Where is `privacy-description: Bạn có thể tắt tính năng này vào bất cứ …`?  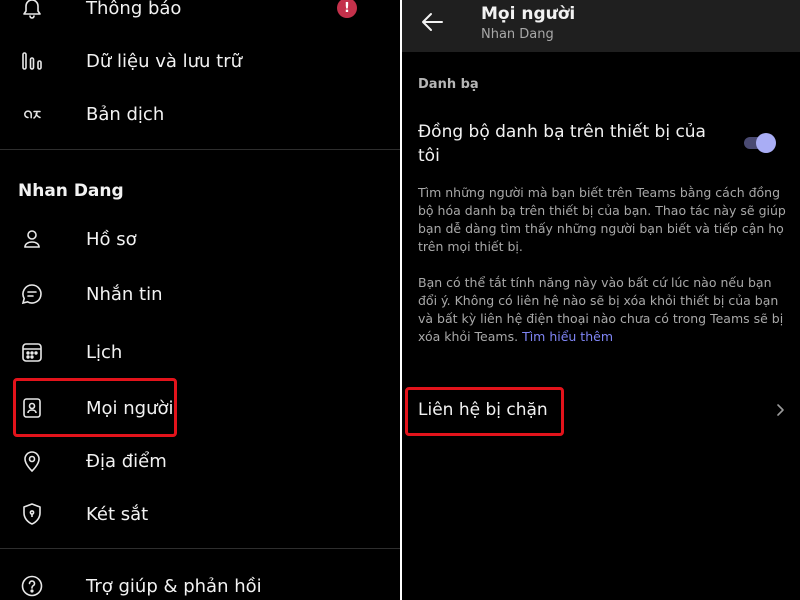
privacy-description: Bạn có thể tắt tính năng này vào bất cứ … is located at coordinates (602, 310).